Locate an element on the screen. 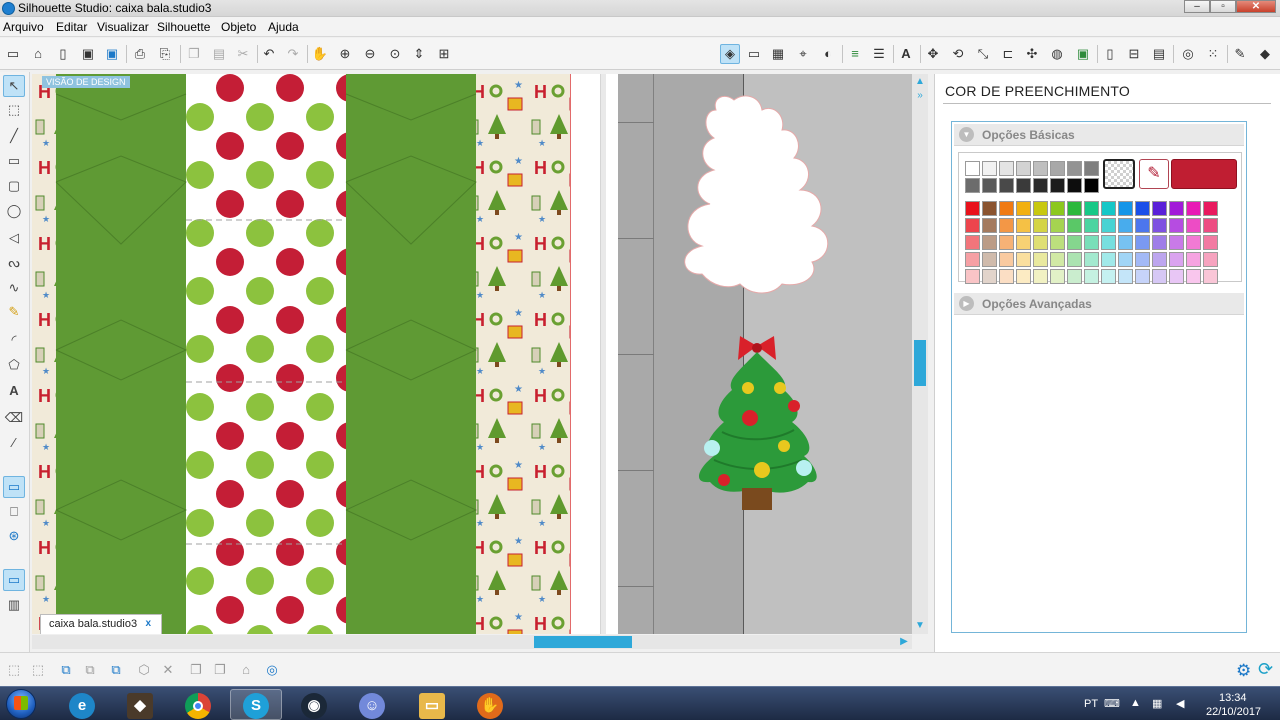  keyboard-icon: ⌨ is located at coordinates (1112, 703).